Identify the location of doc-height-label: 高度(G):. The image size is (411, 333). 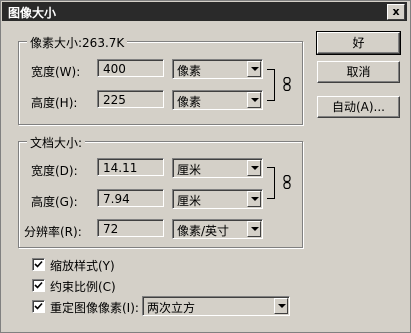
(54, 202).